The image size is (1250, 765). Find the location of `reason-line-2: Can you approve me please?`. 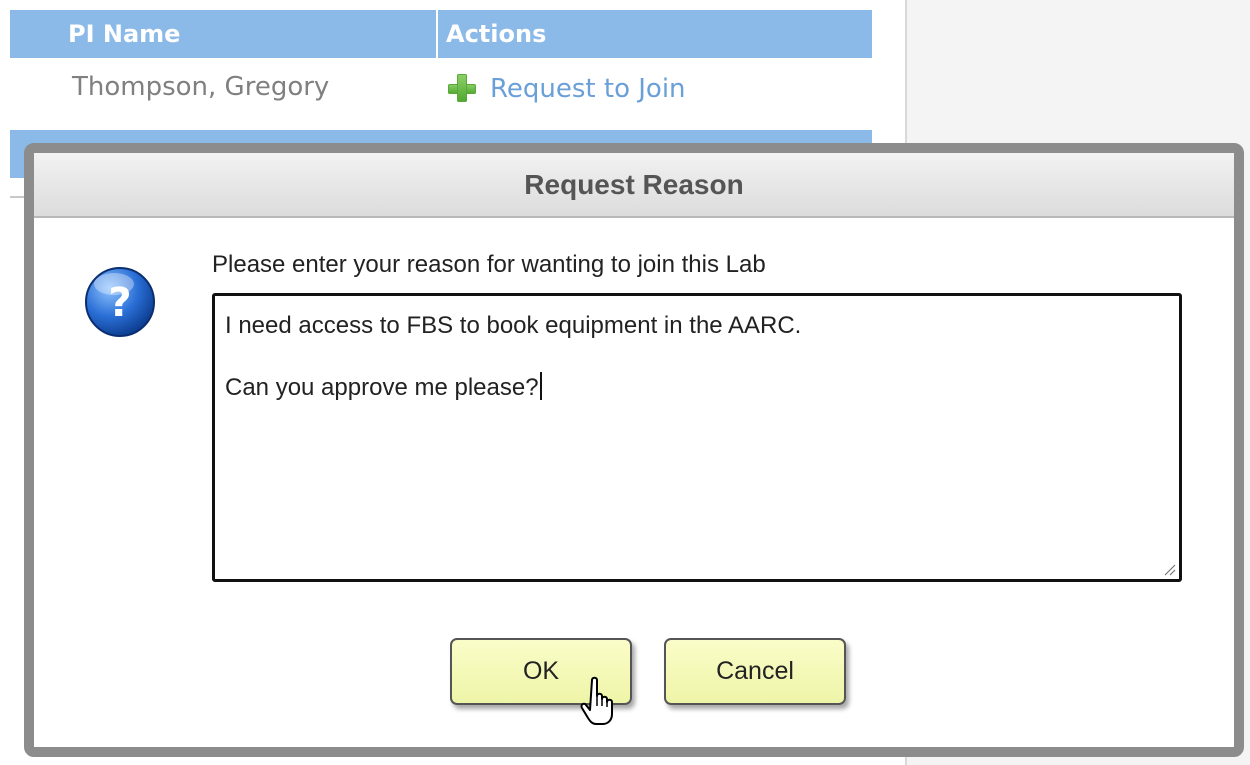

reason-line-2: Can you approve me please? is located at coordinates (382, 387).